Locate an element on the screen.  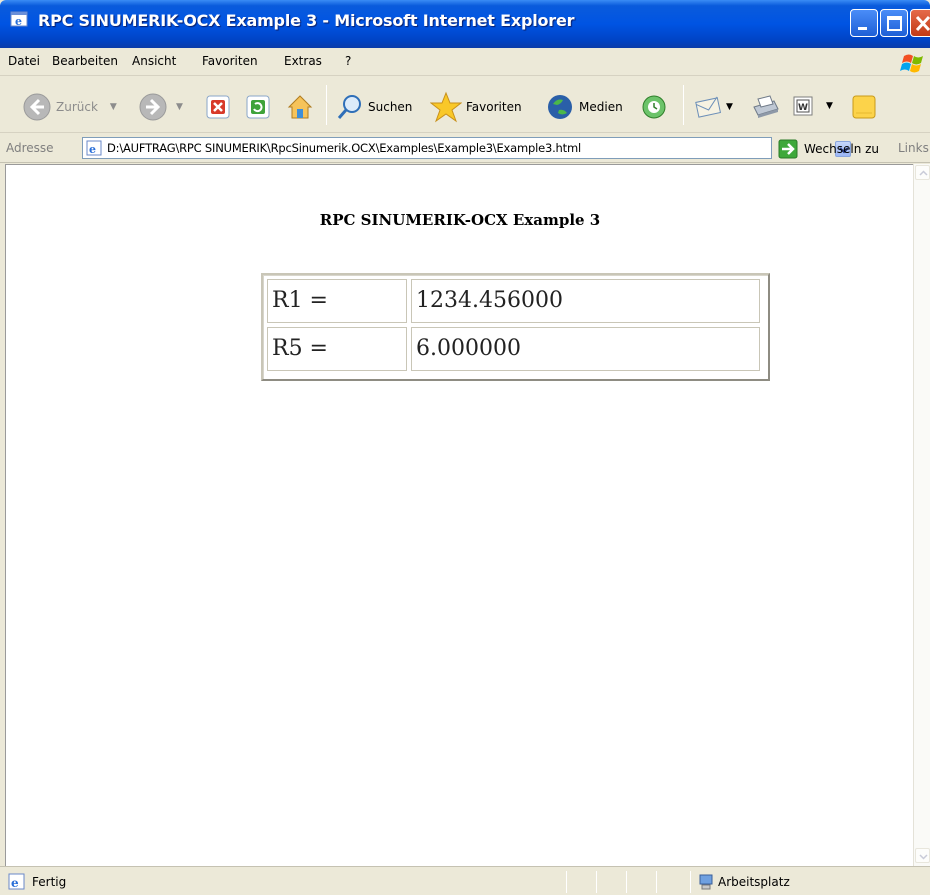
search-button: Suchen is located at coordinates (374, 107).